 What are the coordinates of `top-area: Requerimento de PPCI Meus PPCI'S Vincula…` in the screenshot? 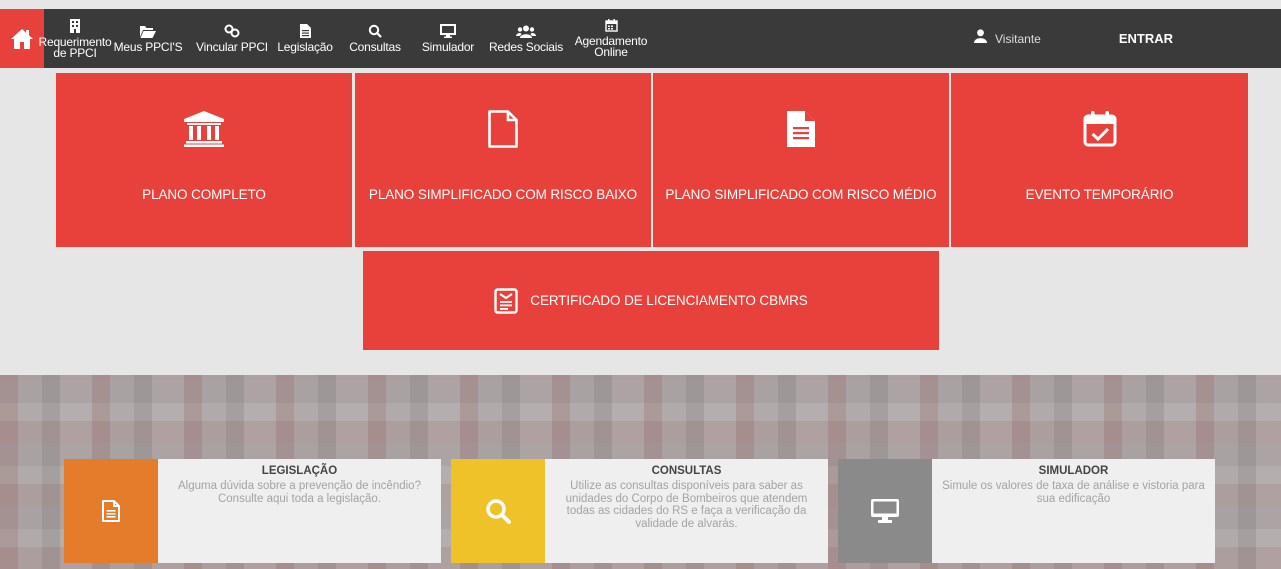 It's located at (640, 35).